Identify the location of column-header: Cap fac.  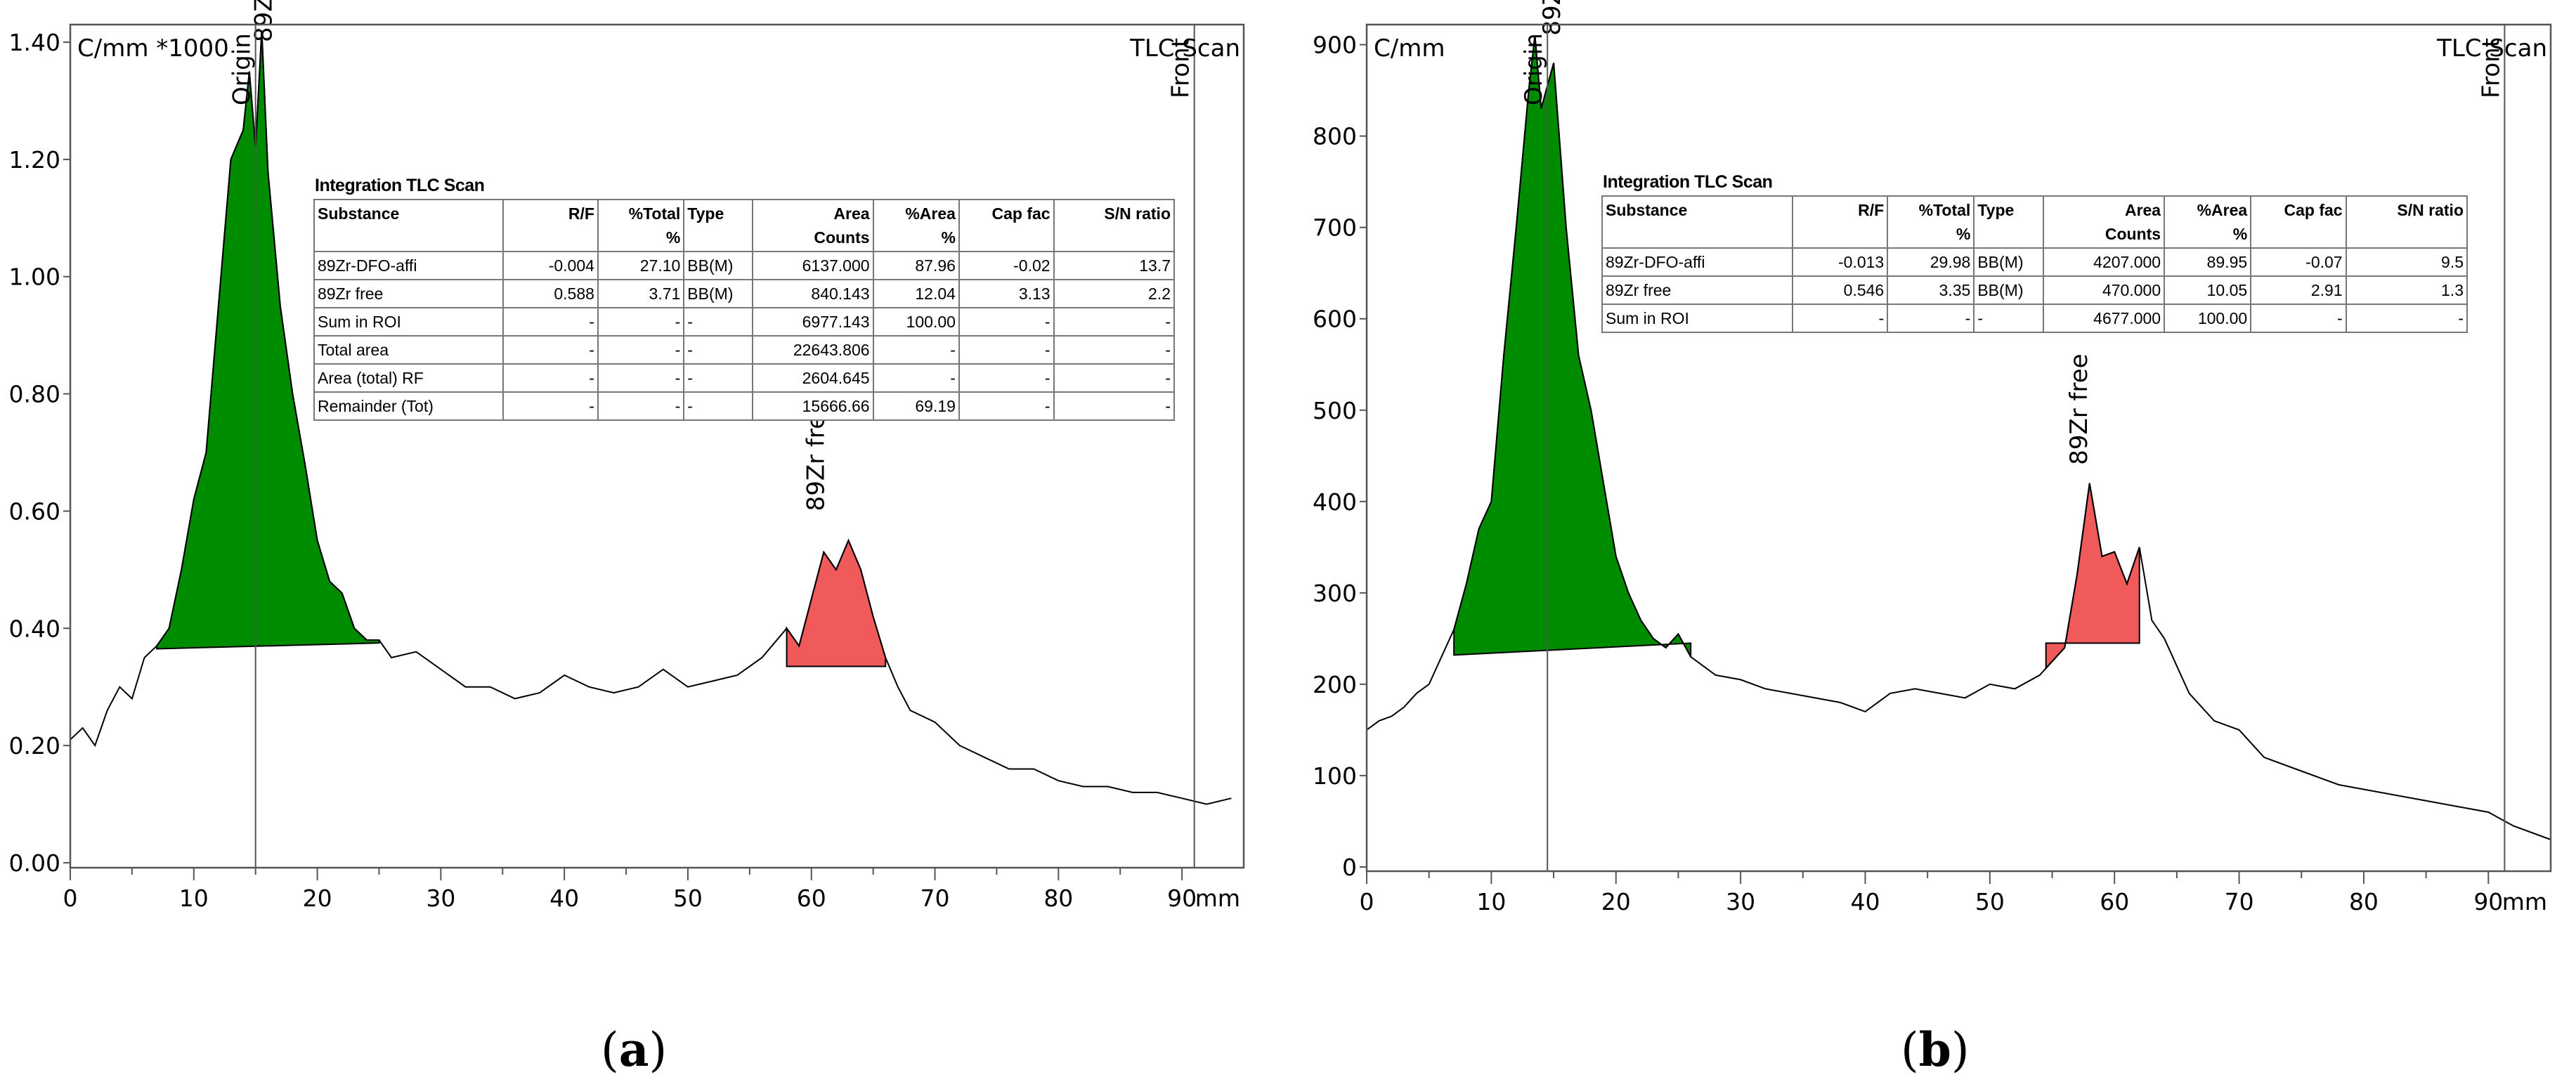
(2298, 222).